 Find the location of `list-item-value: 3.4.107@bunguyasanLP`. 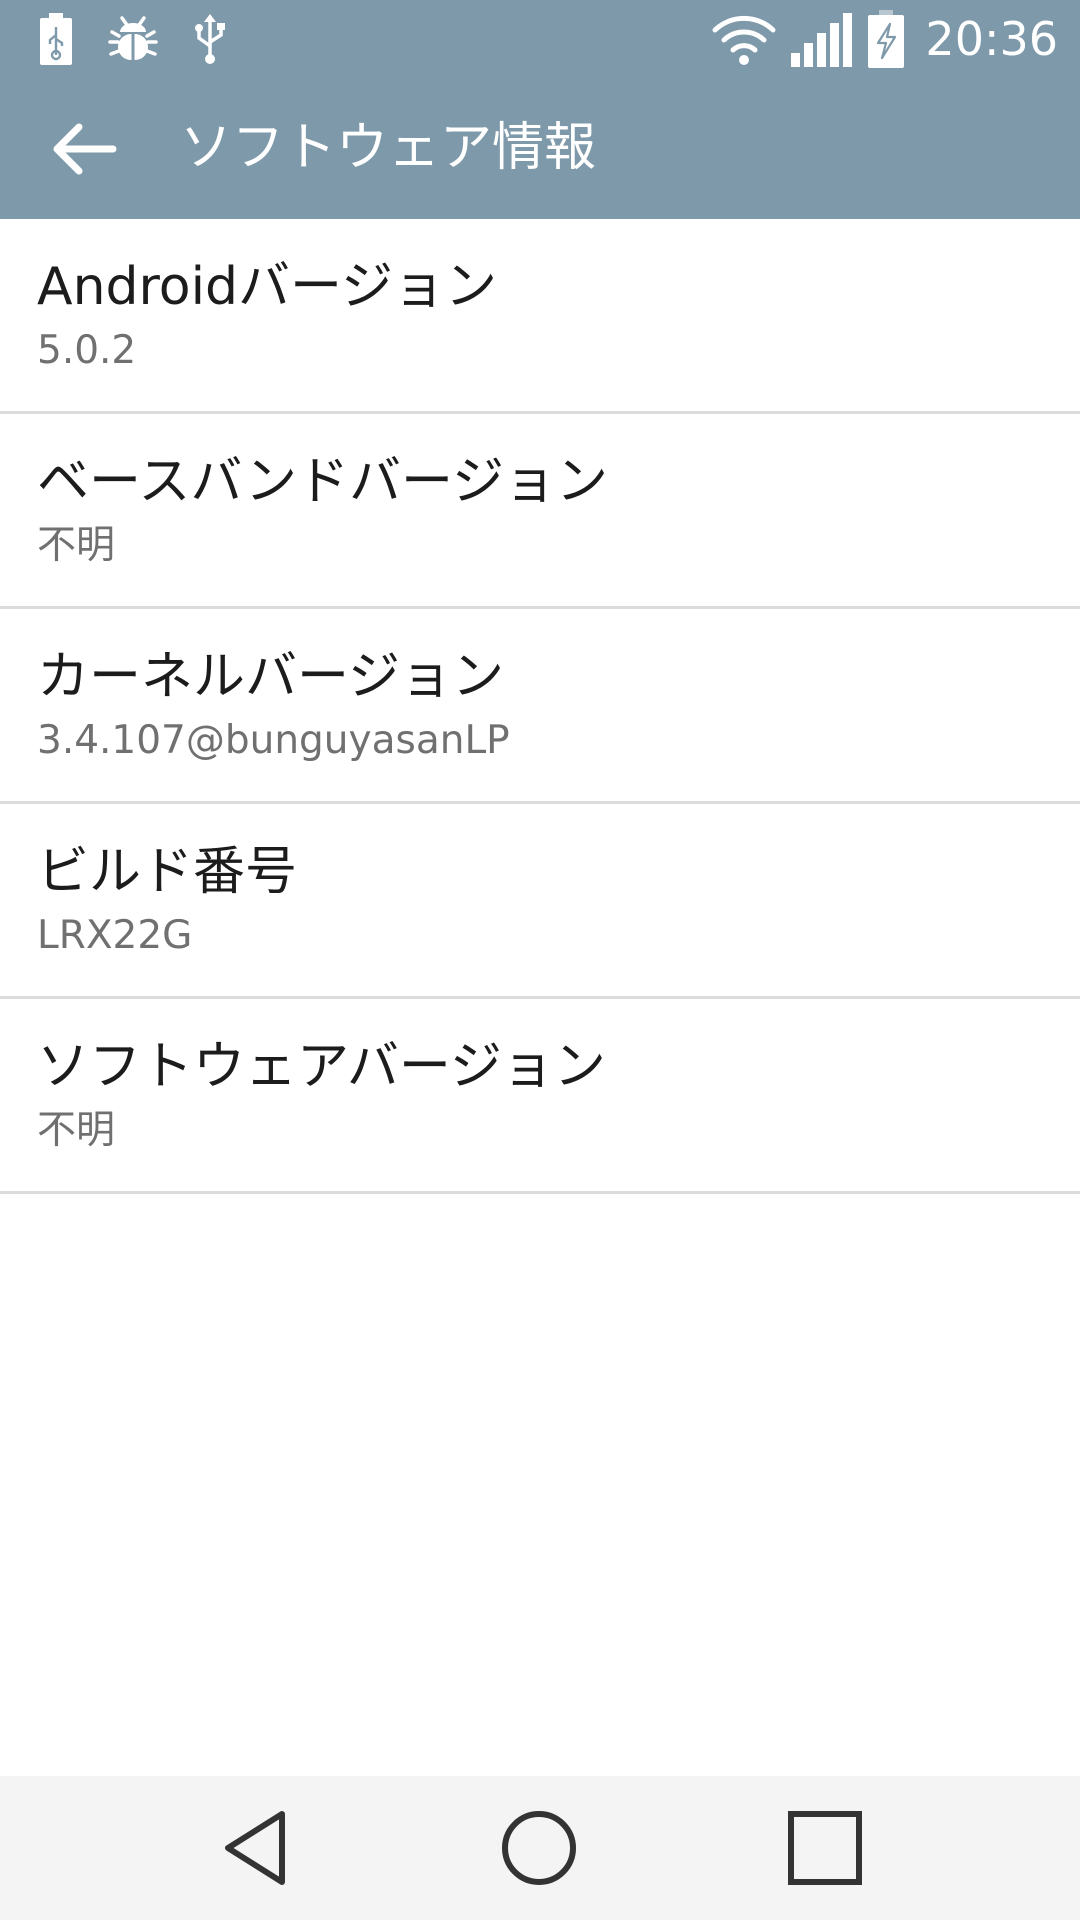

list-item-value: 3.4.107@bunguyasanLP is located at coordinates (273, 740).